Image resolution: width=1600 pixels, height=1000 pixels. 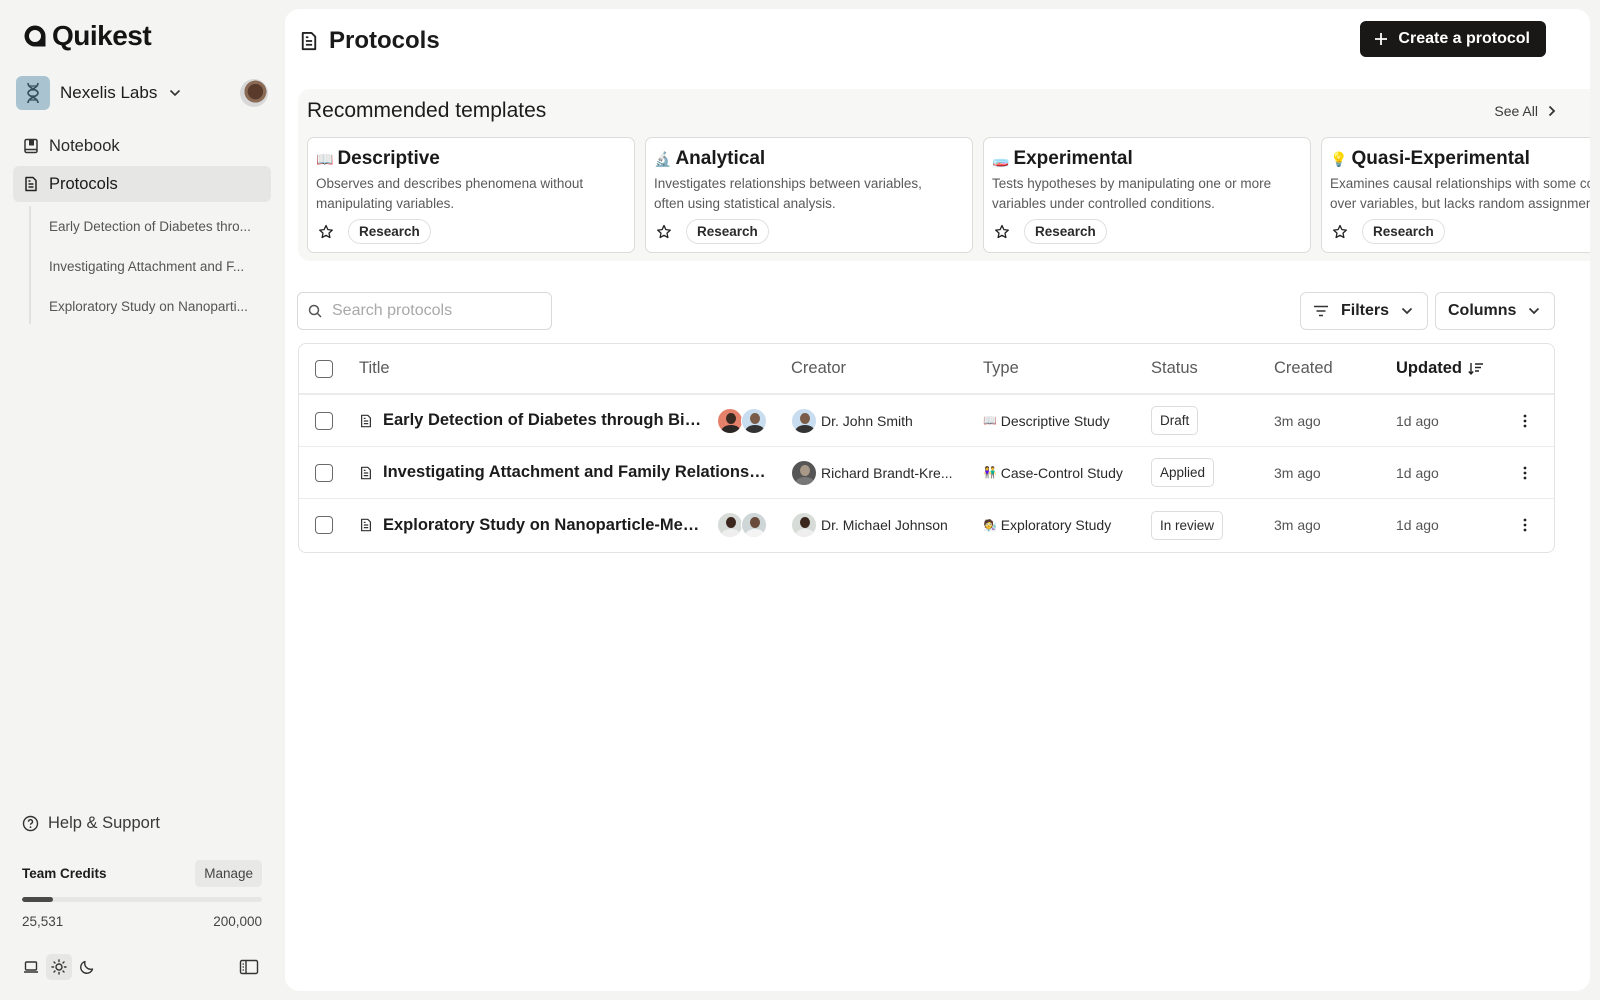 I want to click on create-protocol-button: Create a protocol, so click(x=1453, y=39).